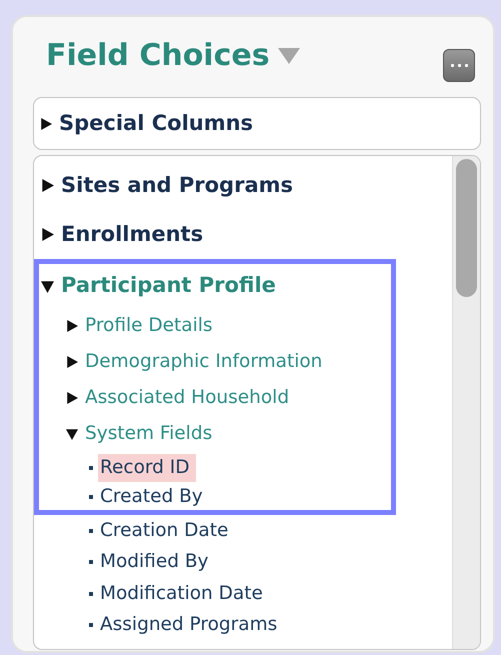  Describe the element at coordinates (459, 65) in the screenshot. I see `more-options-icon` at that location.